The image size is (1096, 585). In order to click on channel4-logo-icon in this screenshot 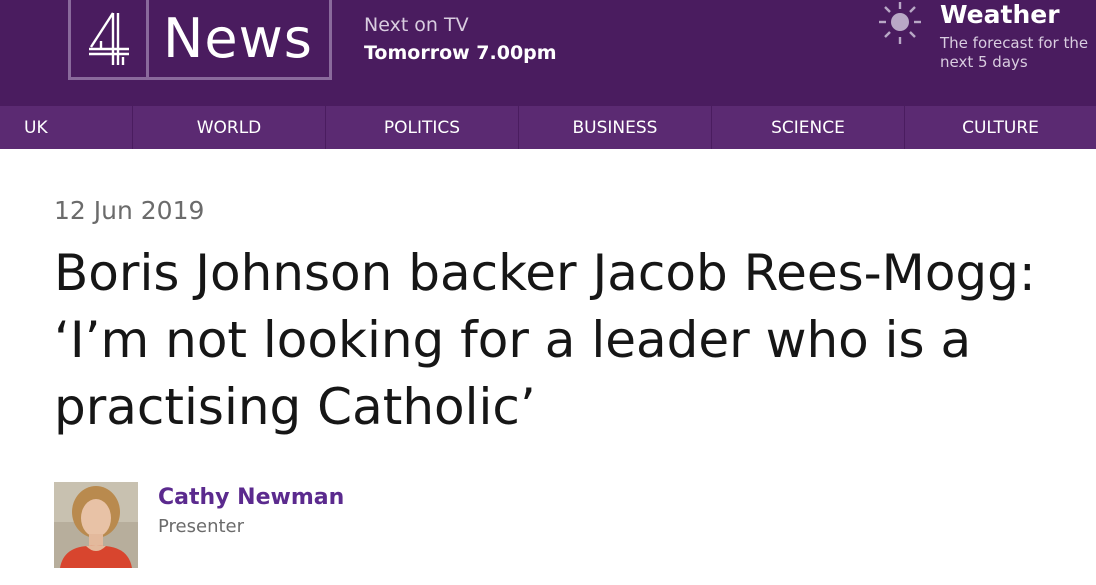, I will do `click(110, 38)`.